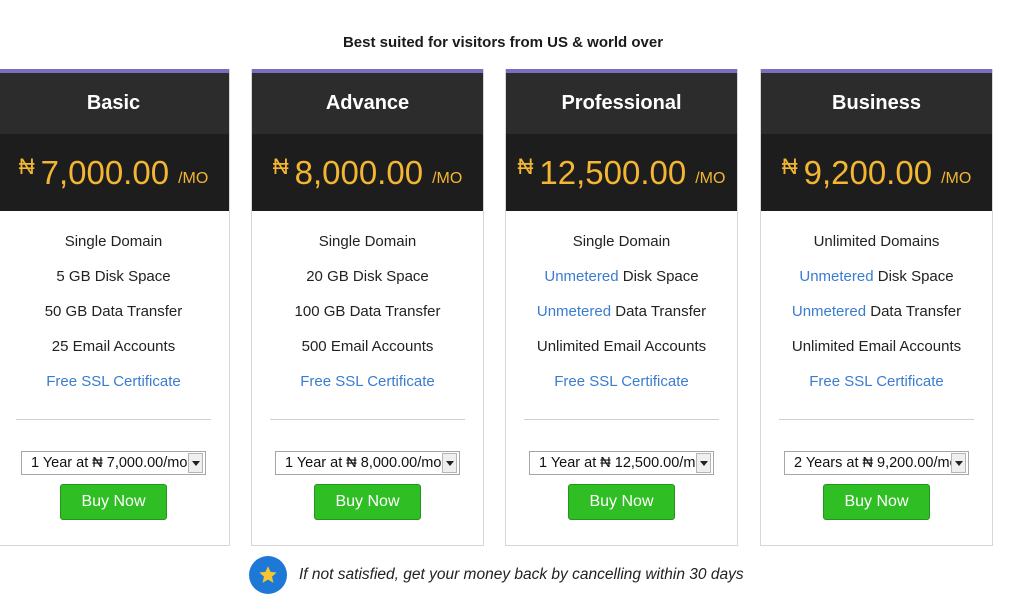 The height and width of the screenshot is (607, 1024). I want to click on feature-item: 5 GB Disk Space, so click(114, 285).